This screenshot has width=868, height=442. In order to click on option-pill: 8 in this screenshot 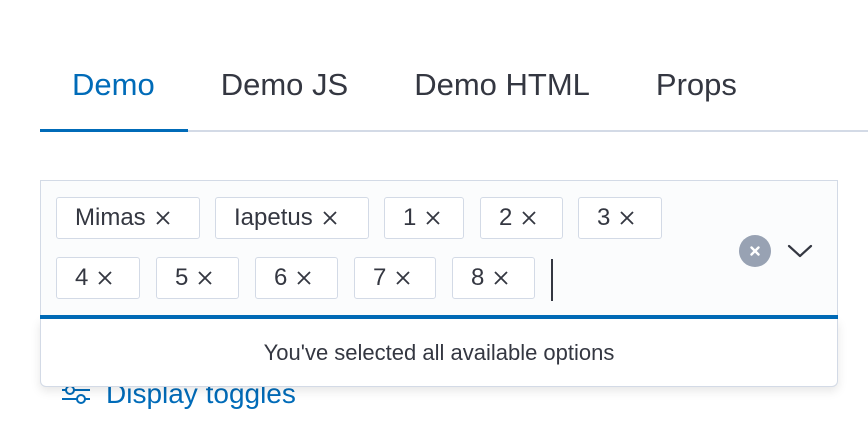, I will do `click(493, 278)`.